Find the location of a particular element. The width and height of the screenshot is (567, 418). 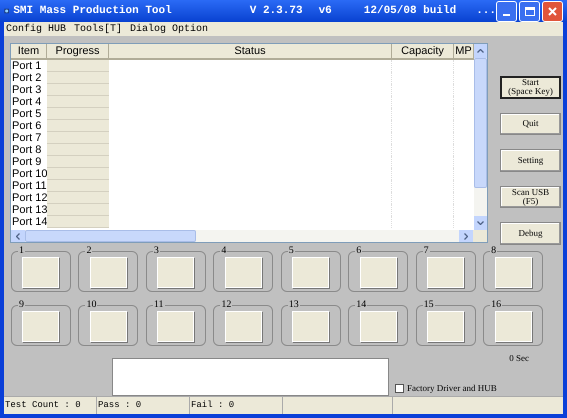

table-cell-text: Port 5 is located at coordinates (26, 114).